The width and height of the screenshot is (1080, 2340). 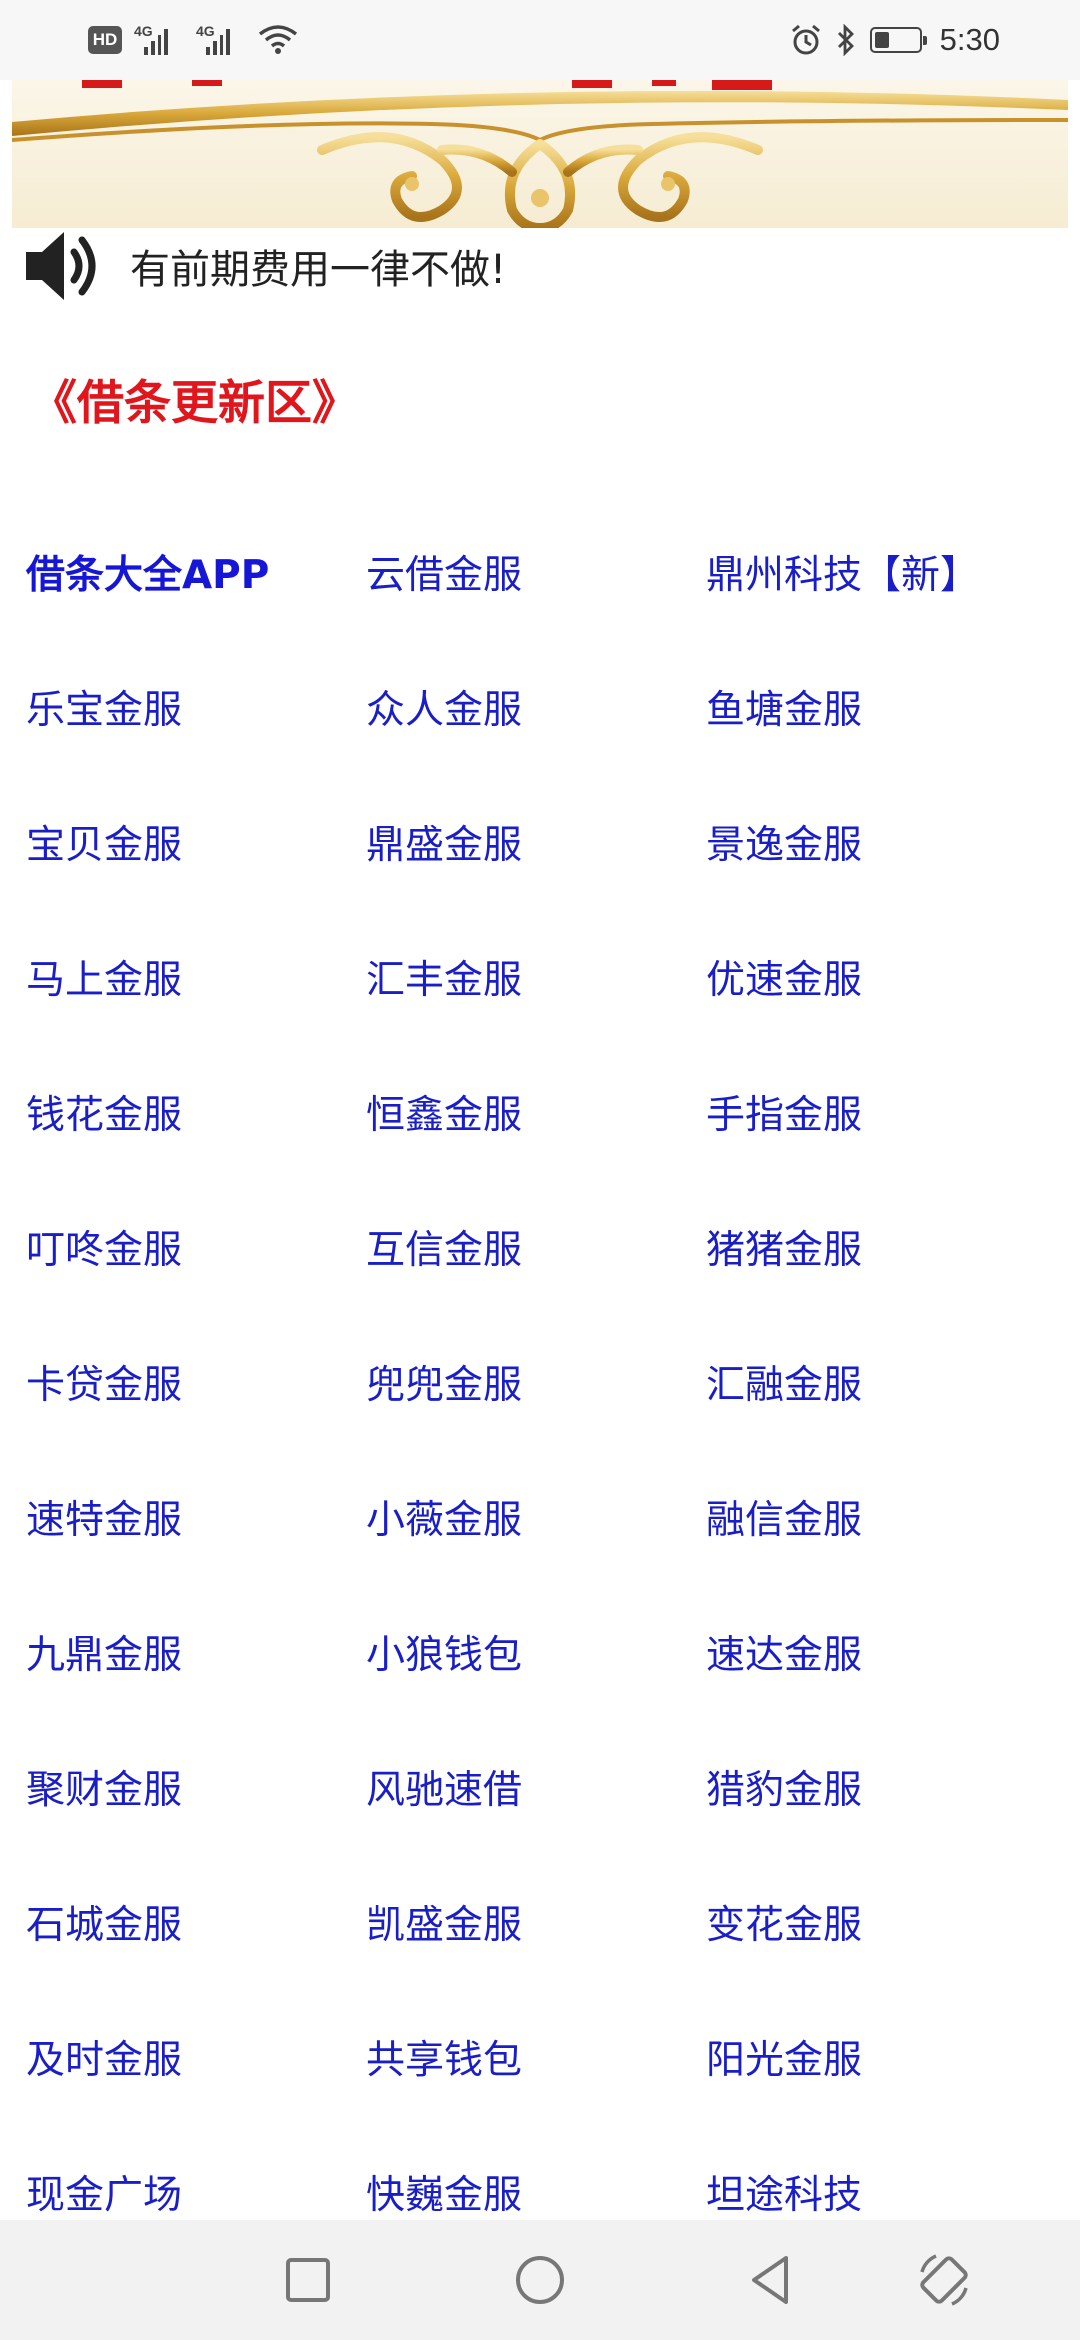 I want to click on signal-2-label: 4G, so click(x=205, y=31).